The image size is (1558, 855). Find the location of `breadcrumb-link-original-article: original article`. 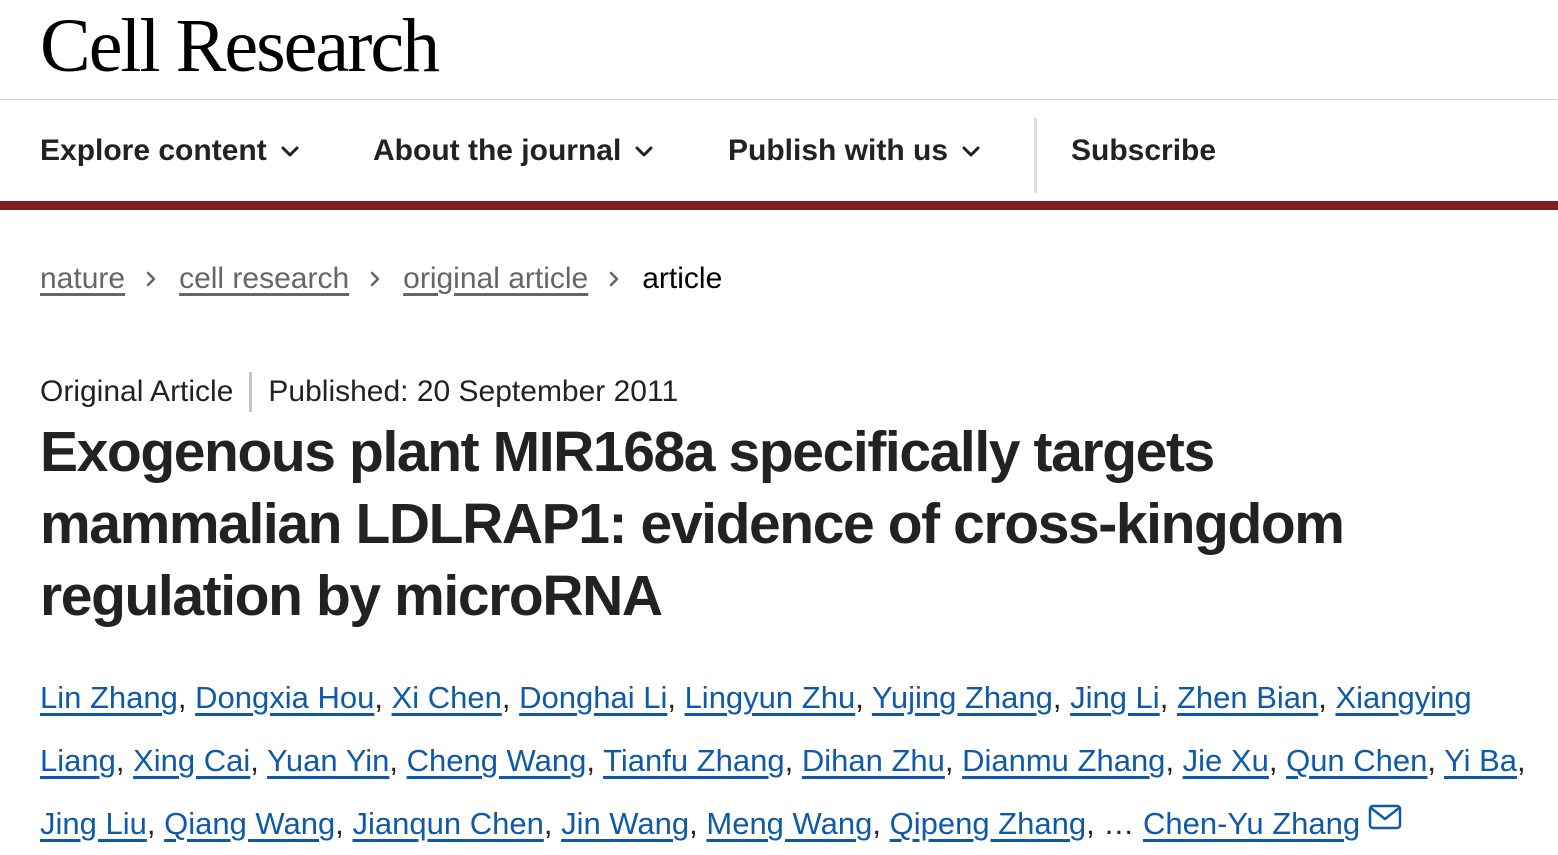

breadcrumb-link-original-article: original article is located at coordinates (495, 279).